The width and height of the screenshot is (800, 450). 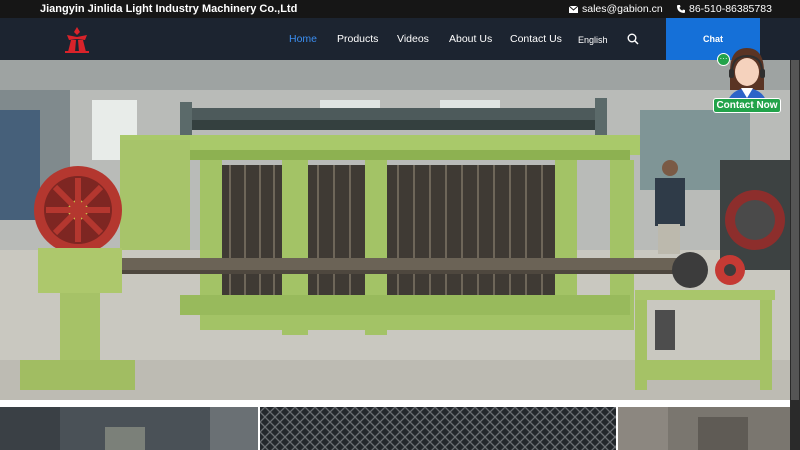 I want to click on envelope-icon, so click(x=573, y=9).